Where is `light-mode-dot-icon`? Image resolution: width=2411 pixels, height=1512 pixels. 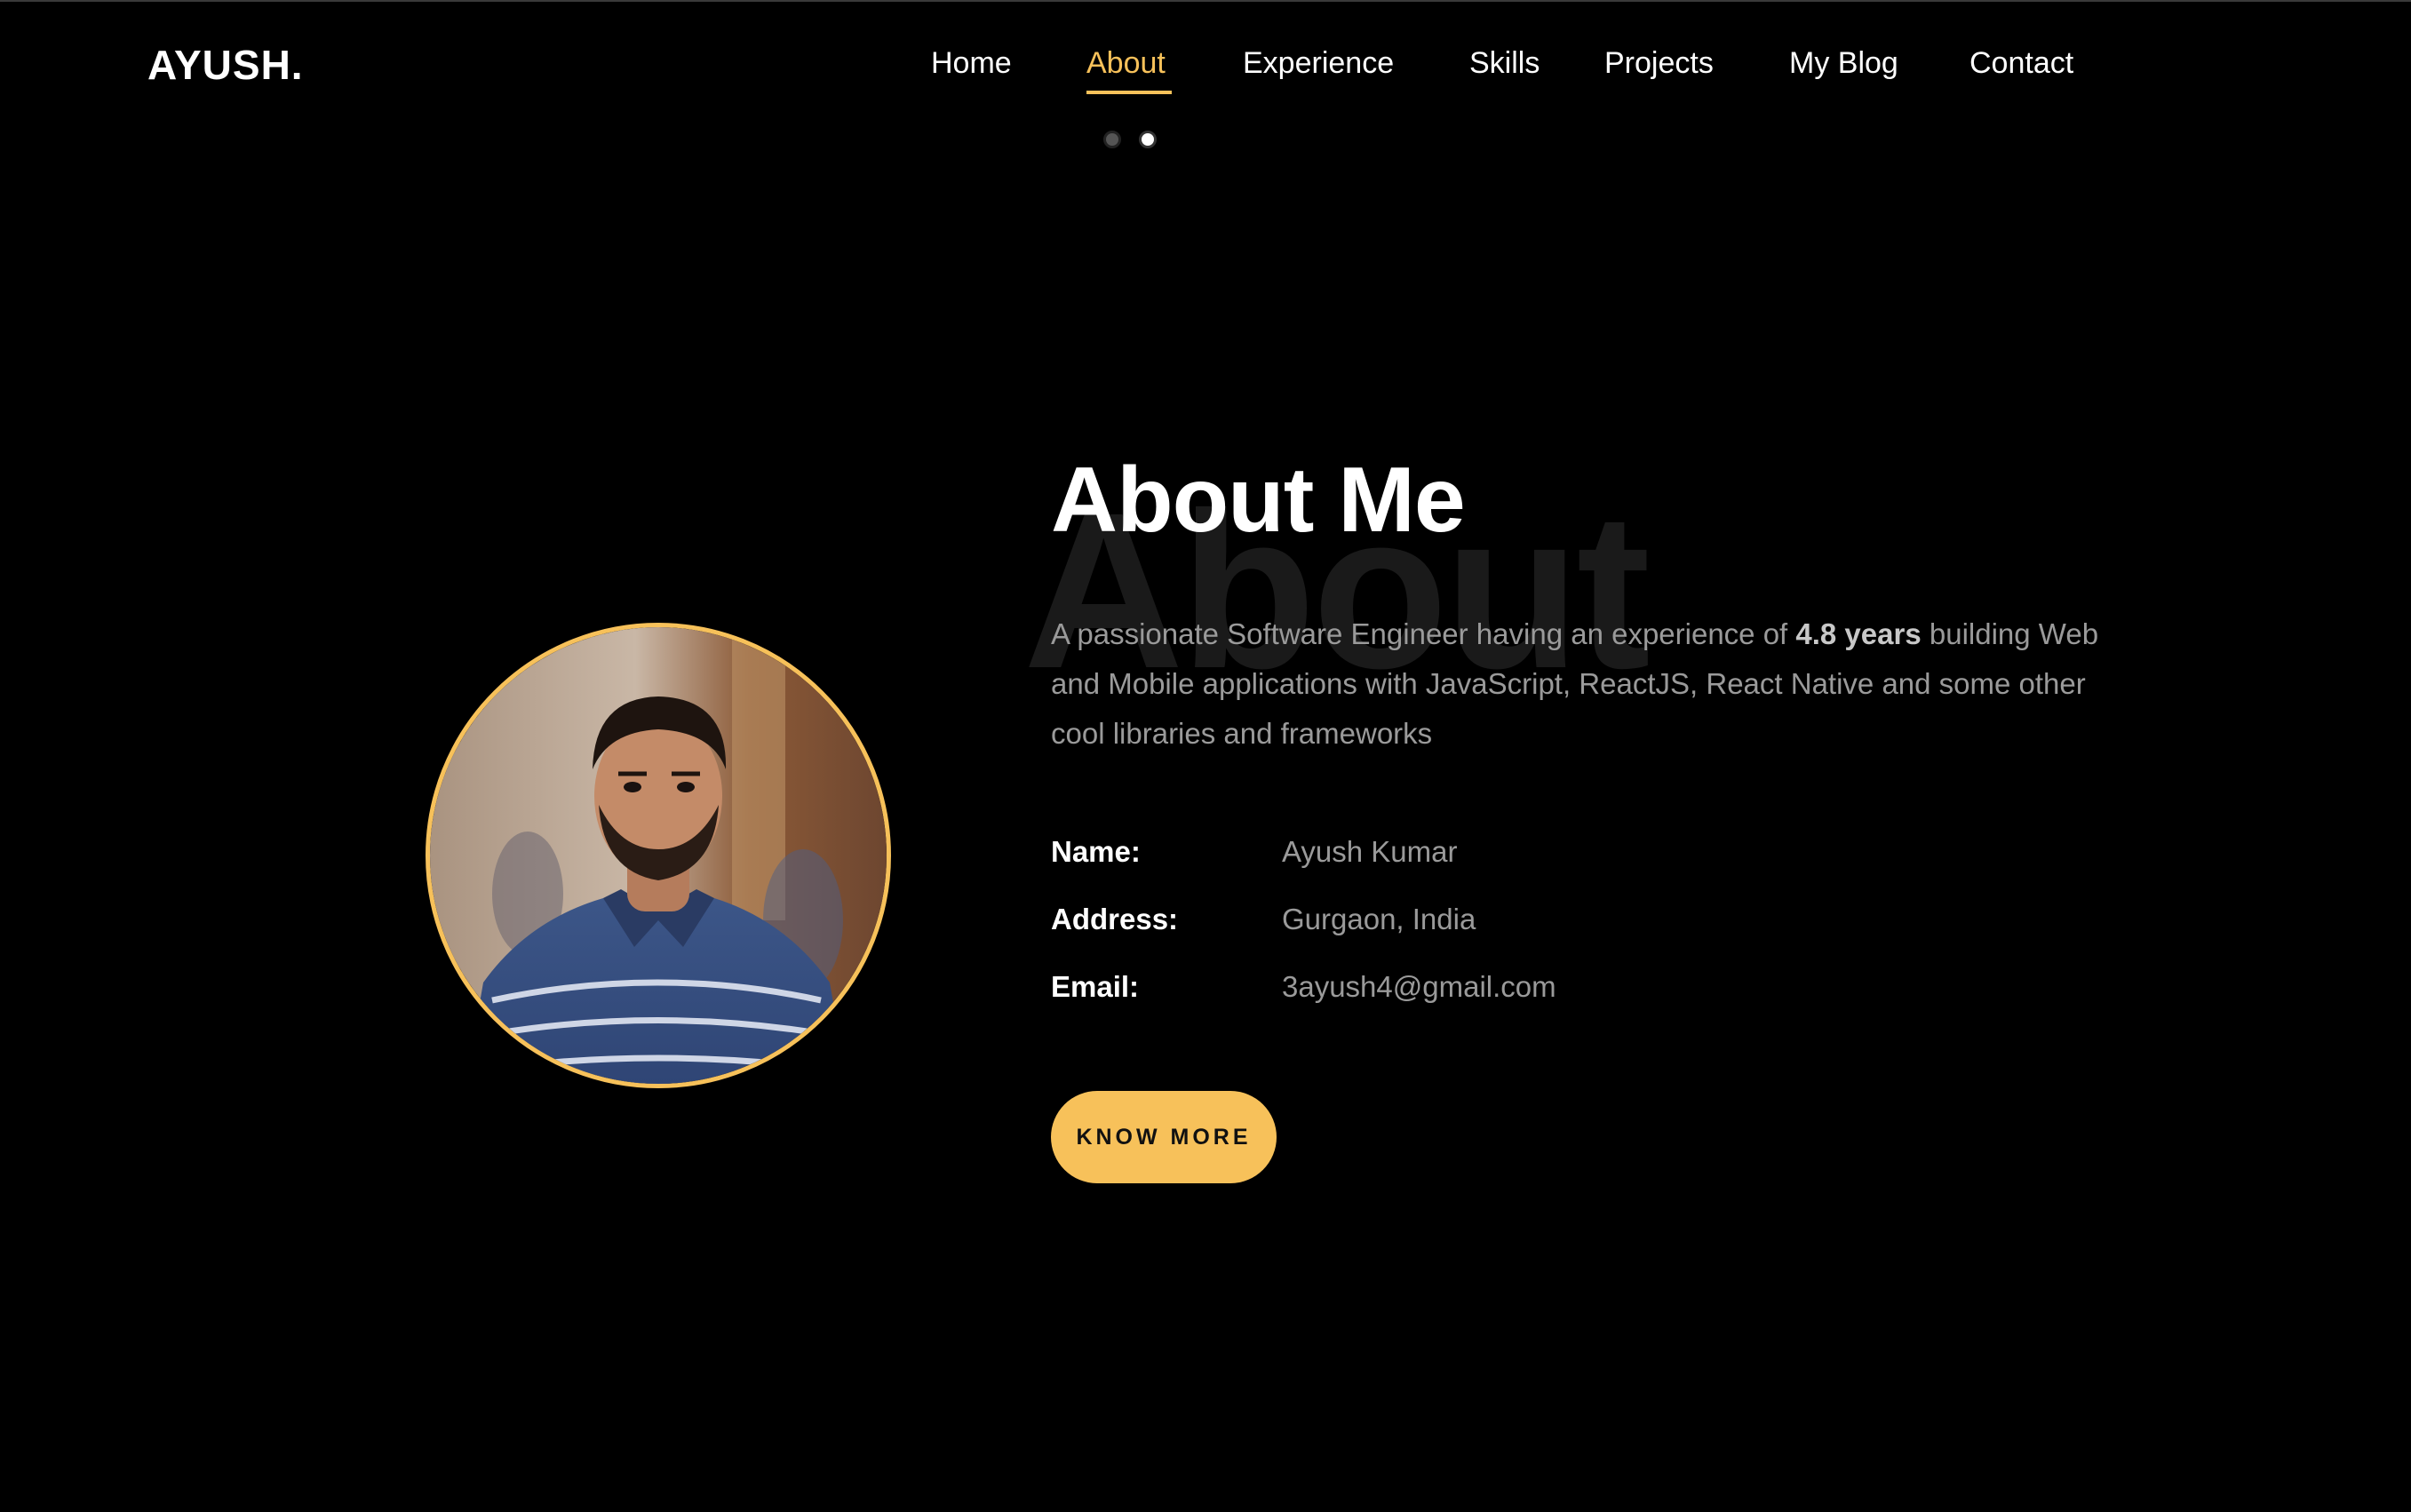
light-mode-dot-icon is located at coordinates (1148, 139).